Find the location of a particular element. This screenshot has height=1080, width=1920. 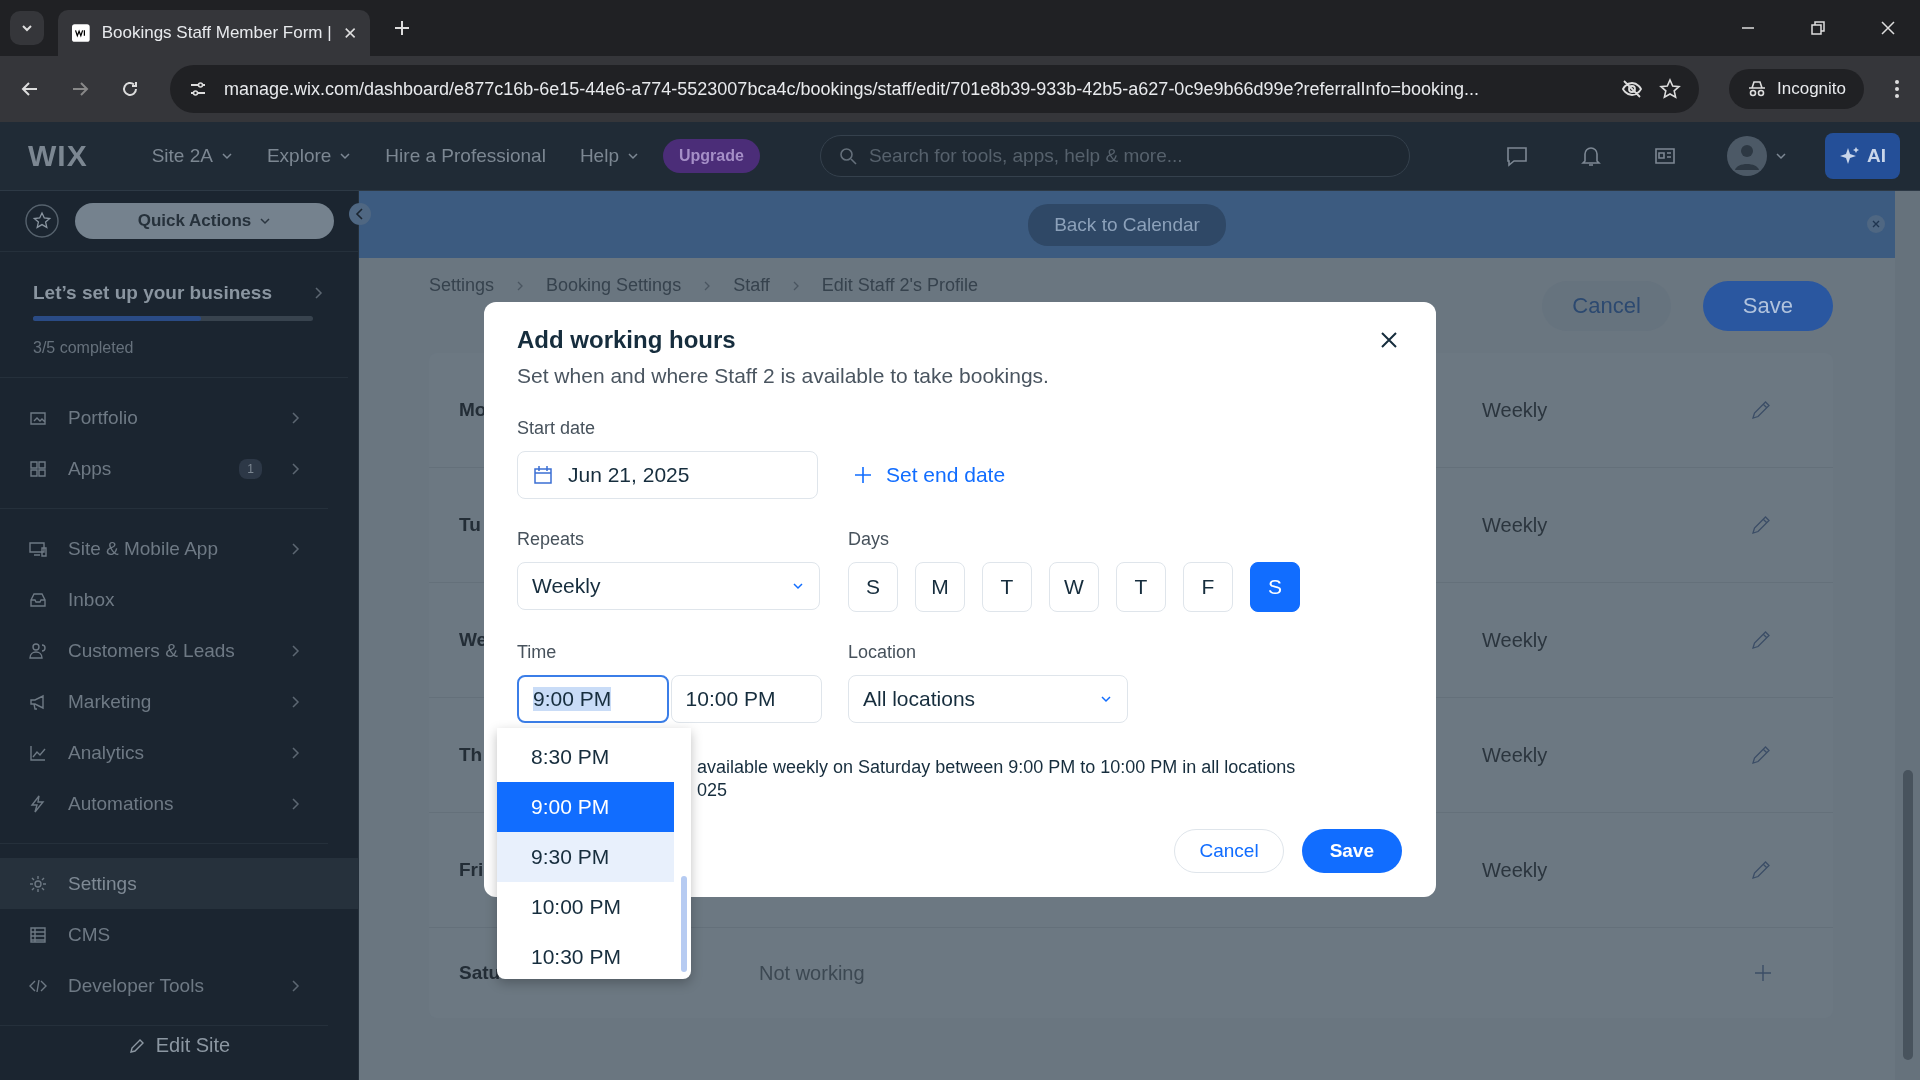

sidebar-item: CMS is located at coordinates (179, 934).